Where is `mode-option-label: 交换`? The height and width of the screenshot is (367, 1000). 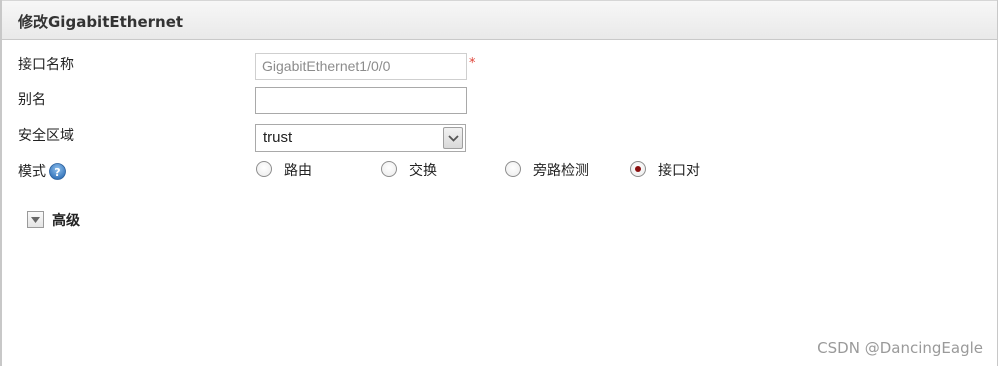
mode-option-label: 交换 is located at coordinates (423, 171).